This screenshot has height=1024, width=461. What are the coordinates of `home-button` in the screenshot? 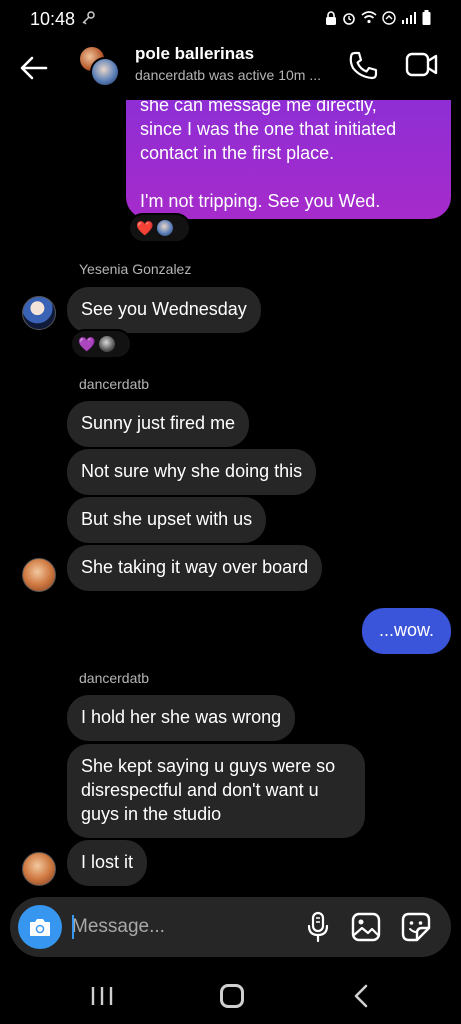 It's located at (232, 996).